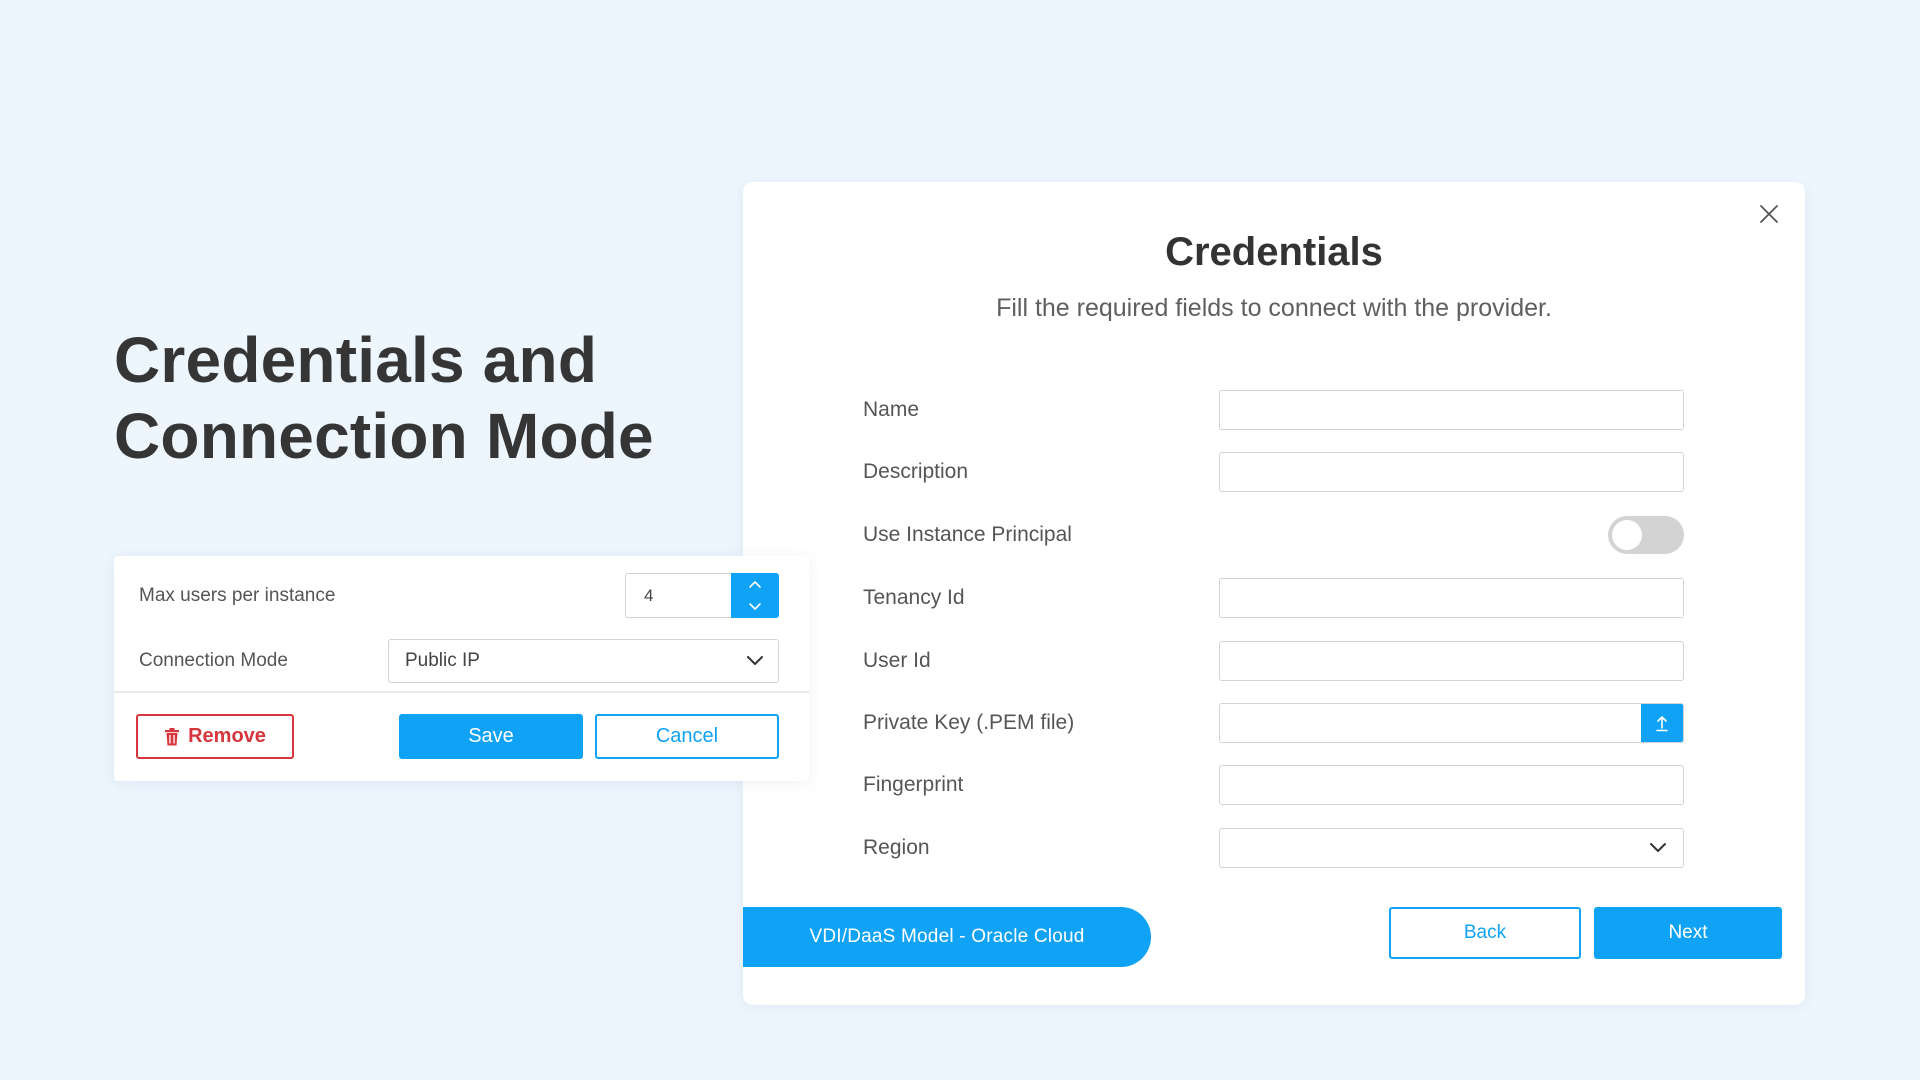 The height and width of the screenshot is (1080, 1920). Describe the element at coordinates (1627, 535) in the screenshot. I see `toggle-knob` at that location.